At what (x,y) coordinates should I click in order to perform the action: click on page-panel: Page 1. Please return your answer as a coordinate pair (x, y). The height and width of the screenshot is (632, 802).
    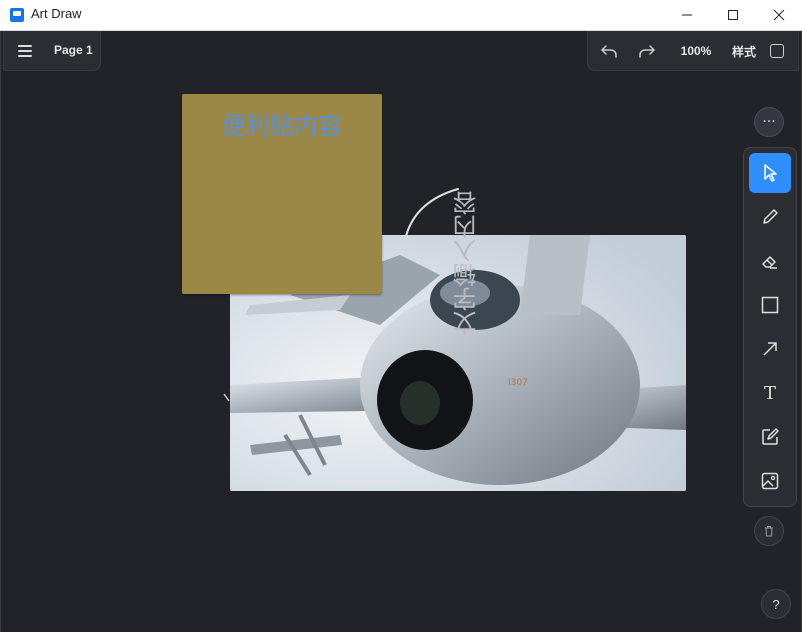
    Looking at the image, I should click on (52, 51).